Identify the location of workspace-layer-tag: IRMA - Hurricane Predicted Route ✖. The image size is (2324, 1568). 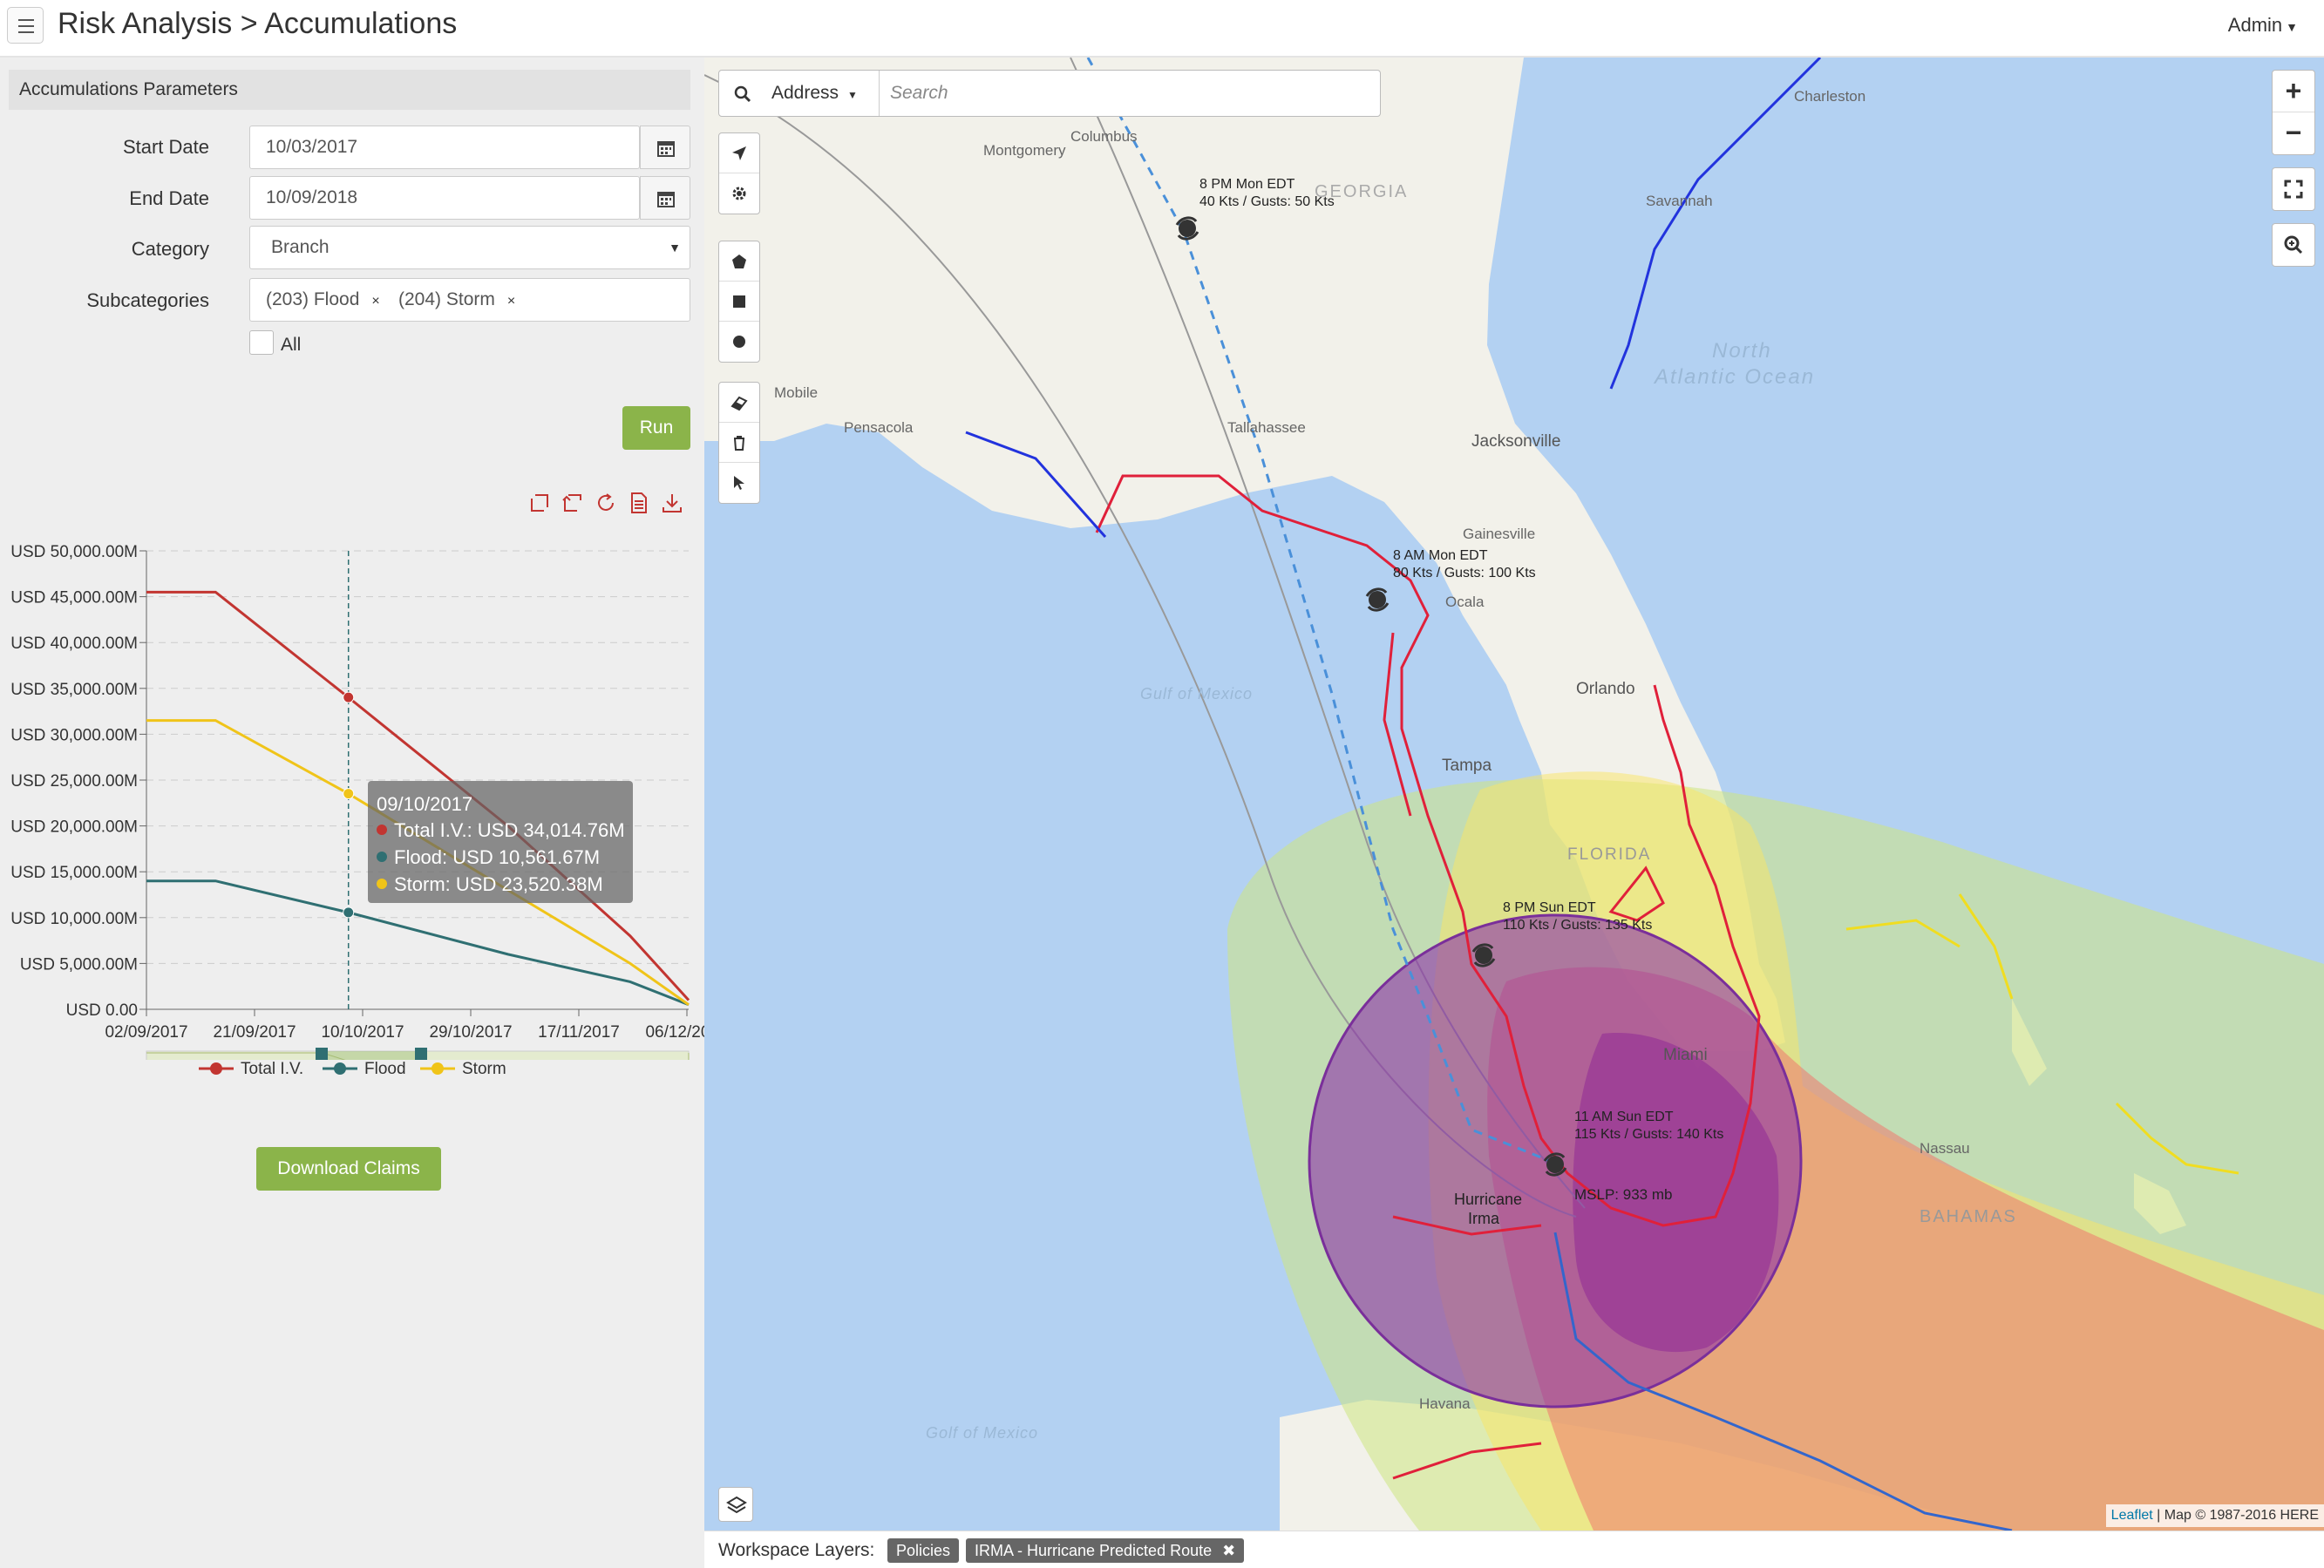
(1105, 1550).